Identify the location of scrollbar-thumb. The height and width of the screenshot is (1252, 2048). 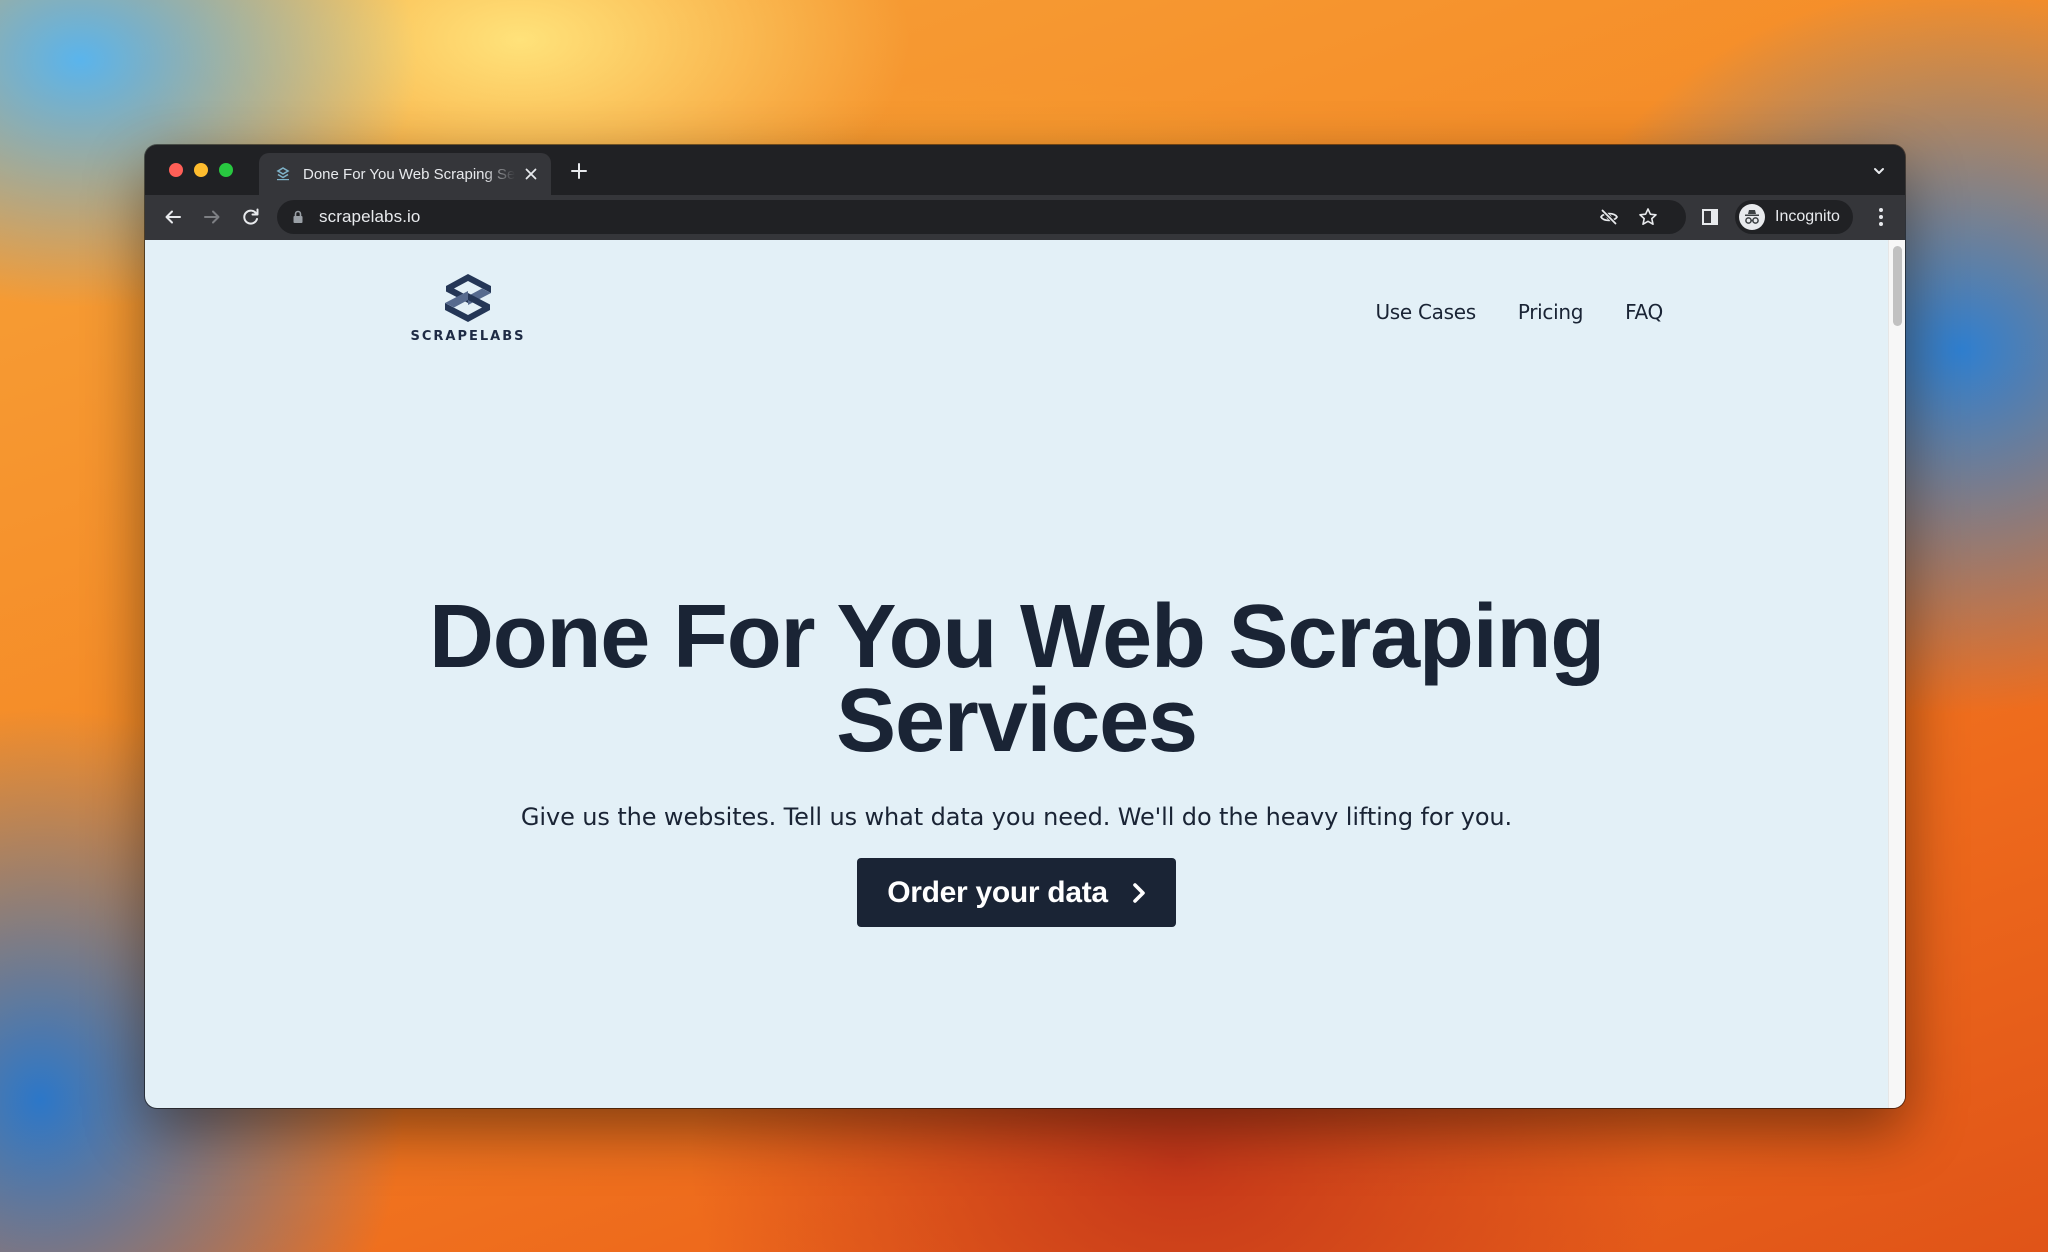
(1897, 286).